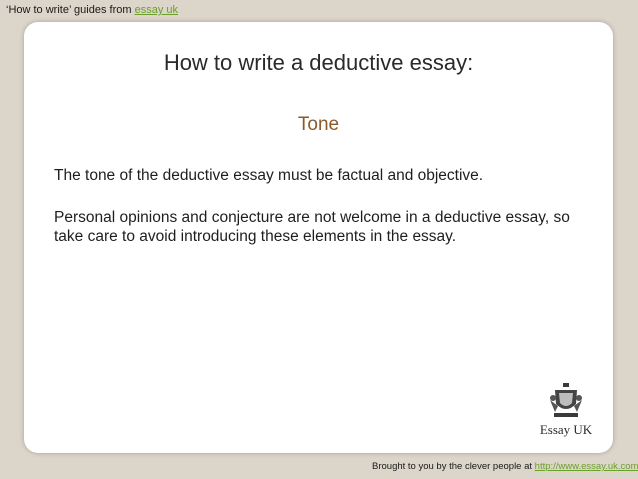 This screenshot has height=479, width=638. What do you see at coordinates (70, 10) in the screenshot?
I see `header-prefix: ‘How to write’ guides from` at bounding box center [70, 10].